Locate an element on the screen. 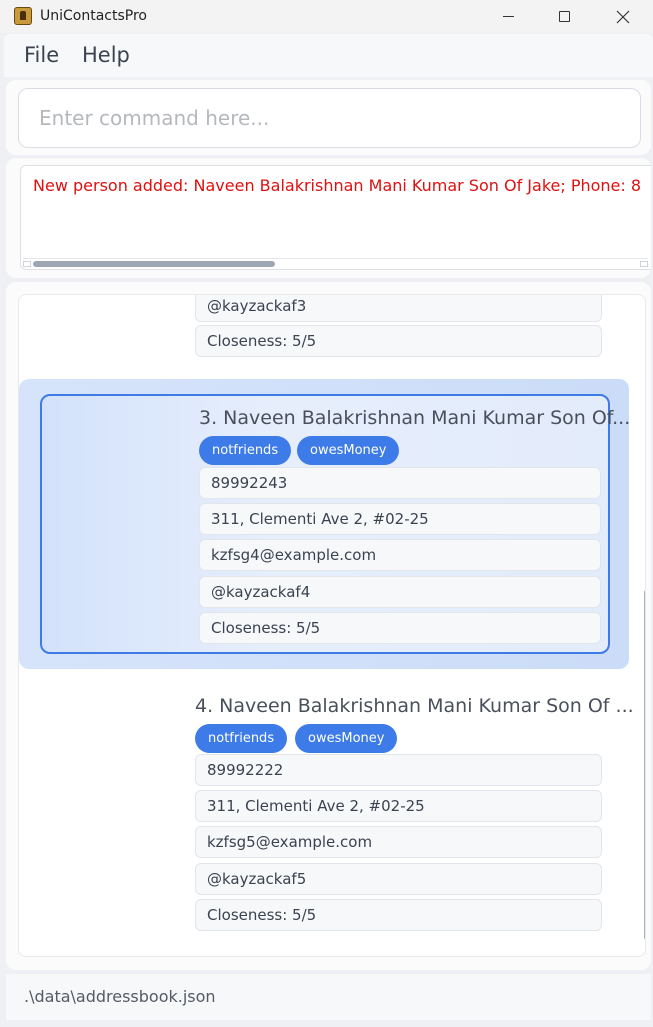 This screenshot has height=1027, width=653. person-handle: @kayzackaf4 is located at coordinates (400, 592).